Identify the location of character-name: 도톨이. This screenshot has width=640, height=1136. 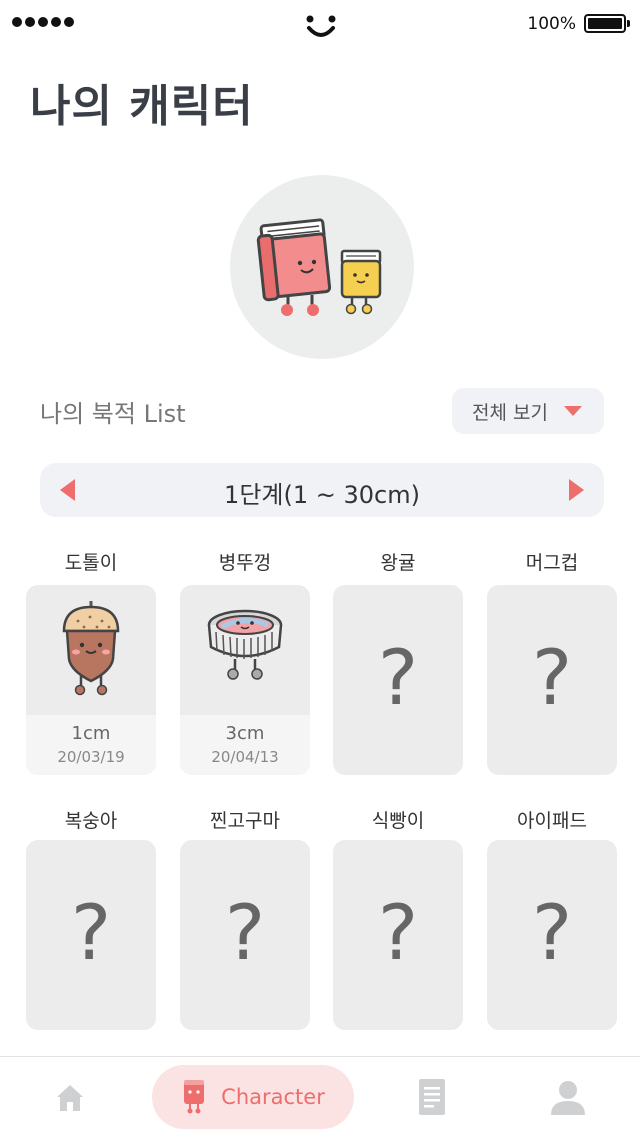
(91, 563).